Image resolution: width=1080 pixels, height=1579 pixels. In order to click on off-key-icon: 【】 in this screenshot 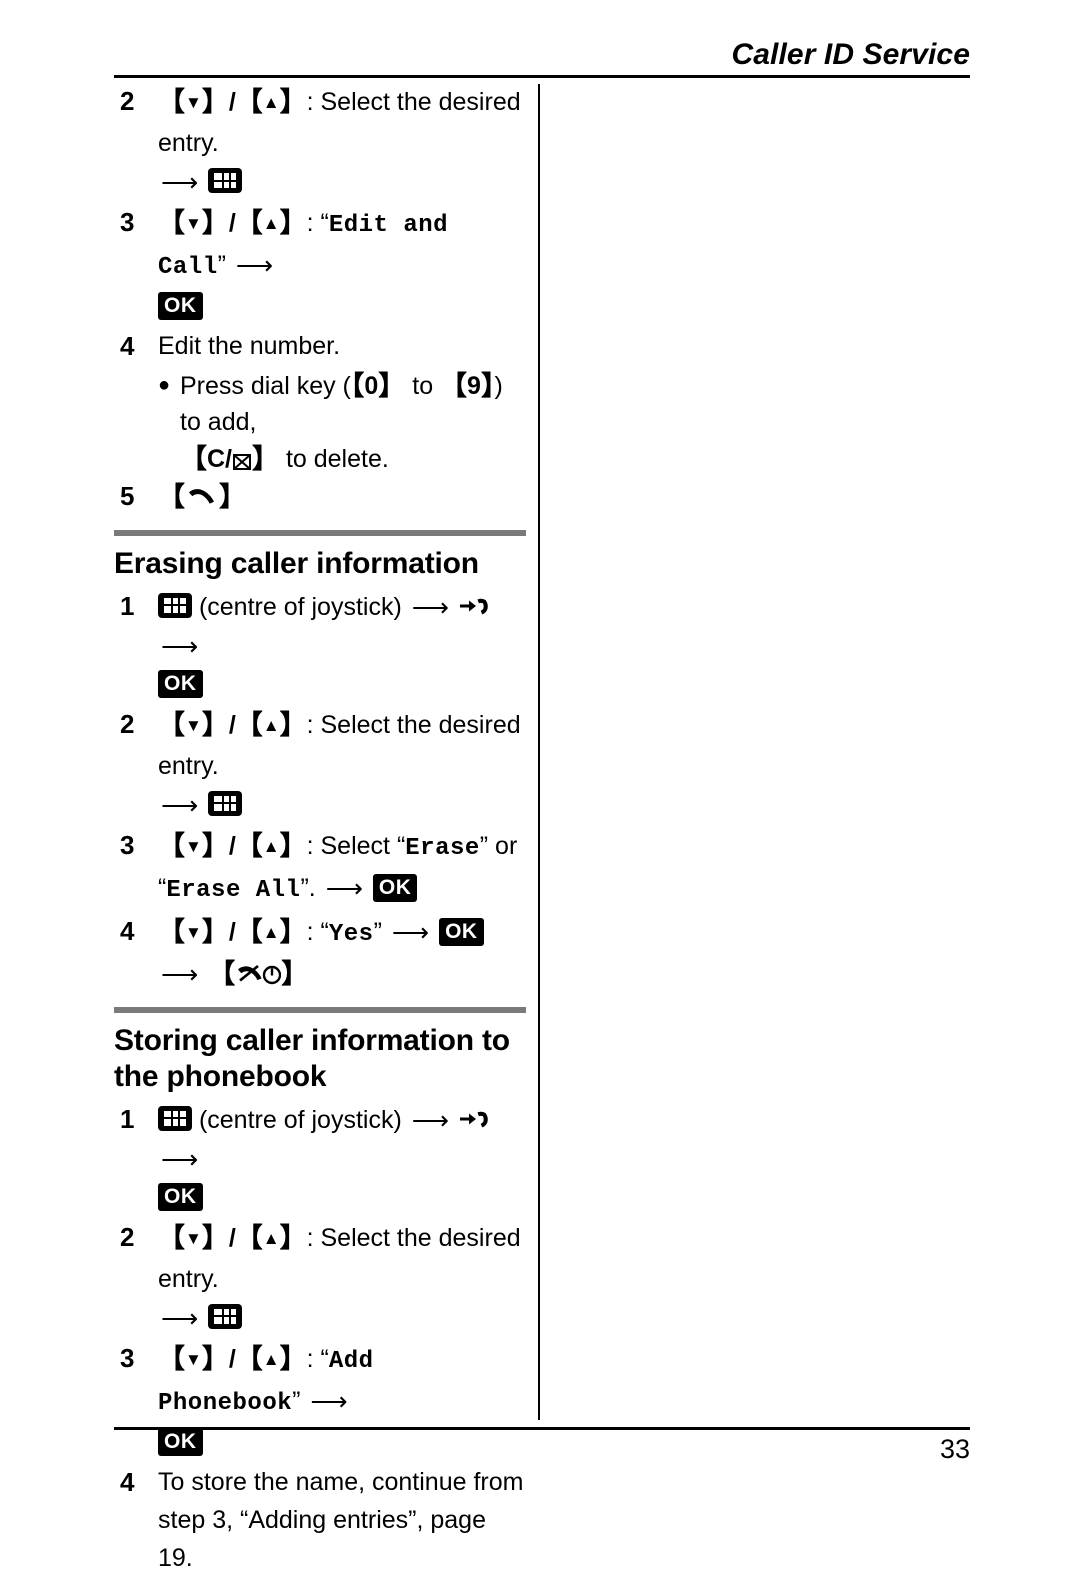, I will do `click(258, 973)`.